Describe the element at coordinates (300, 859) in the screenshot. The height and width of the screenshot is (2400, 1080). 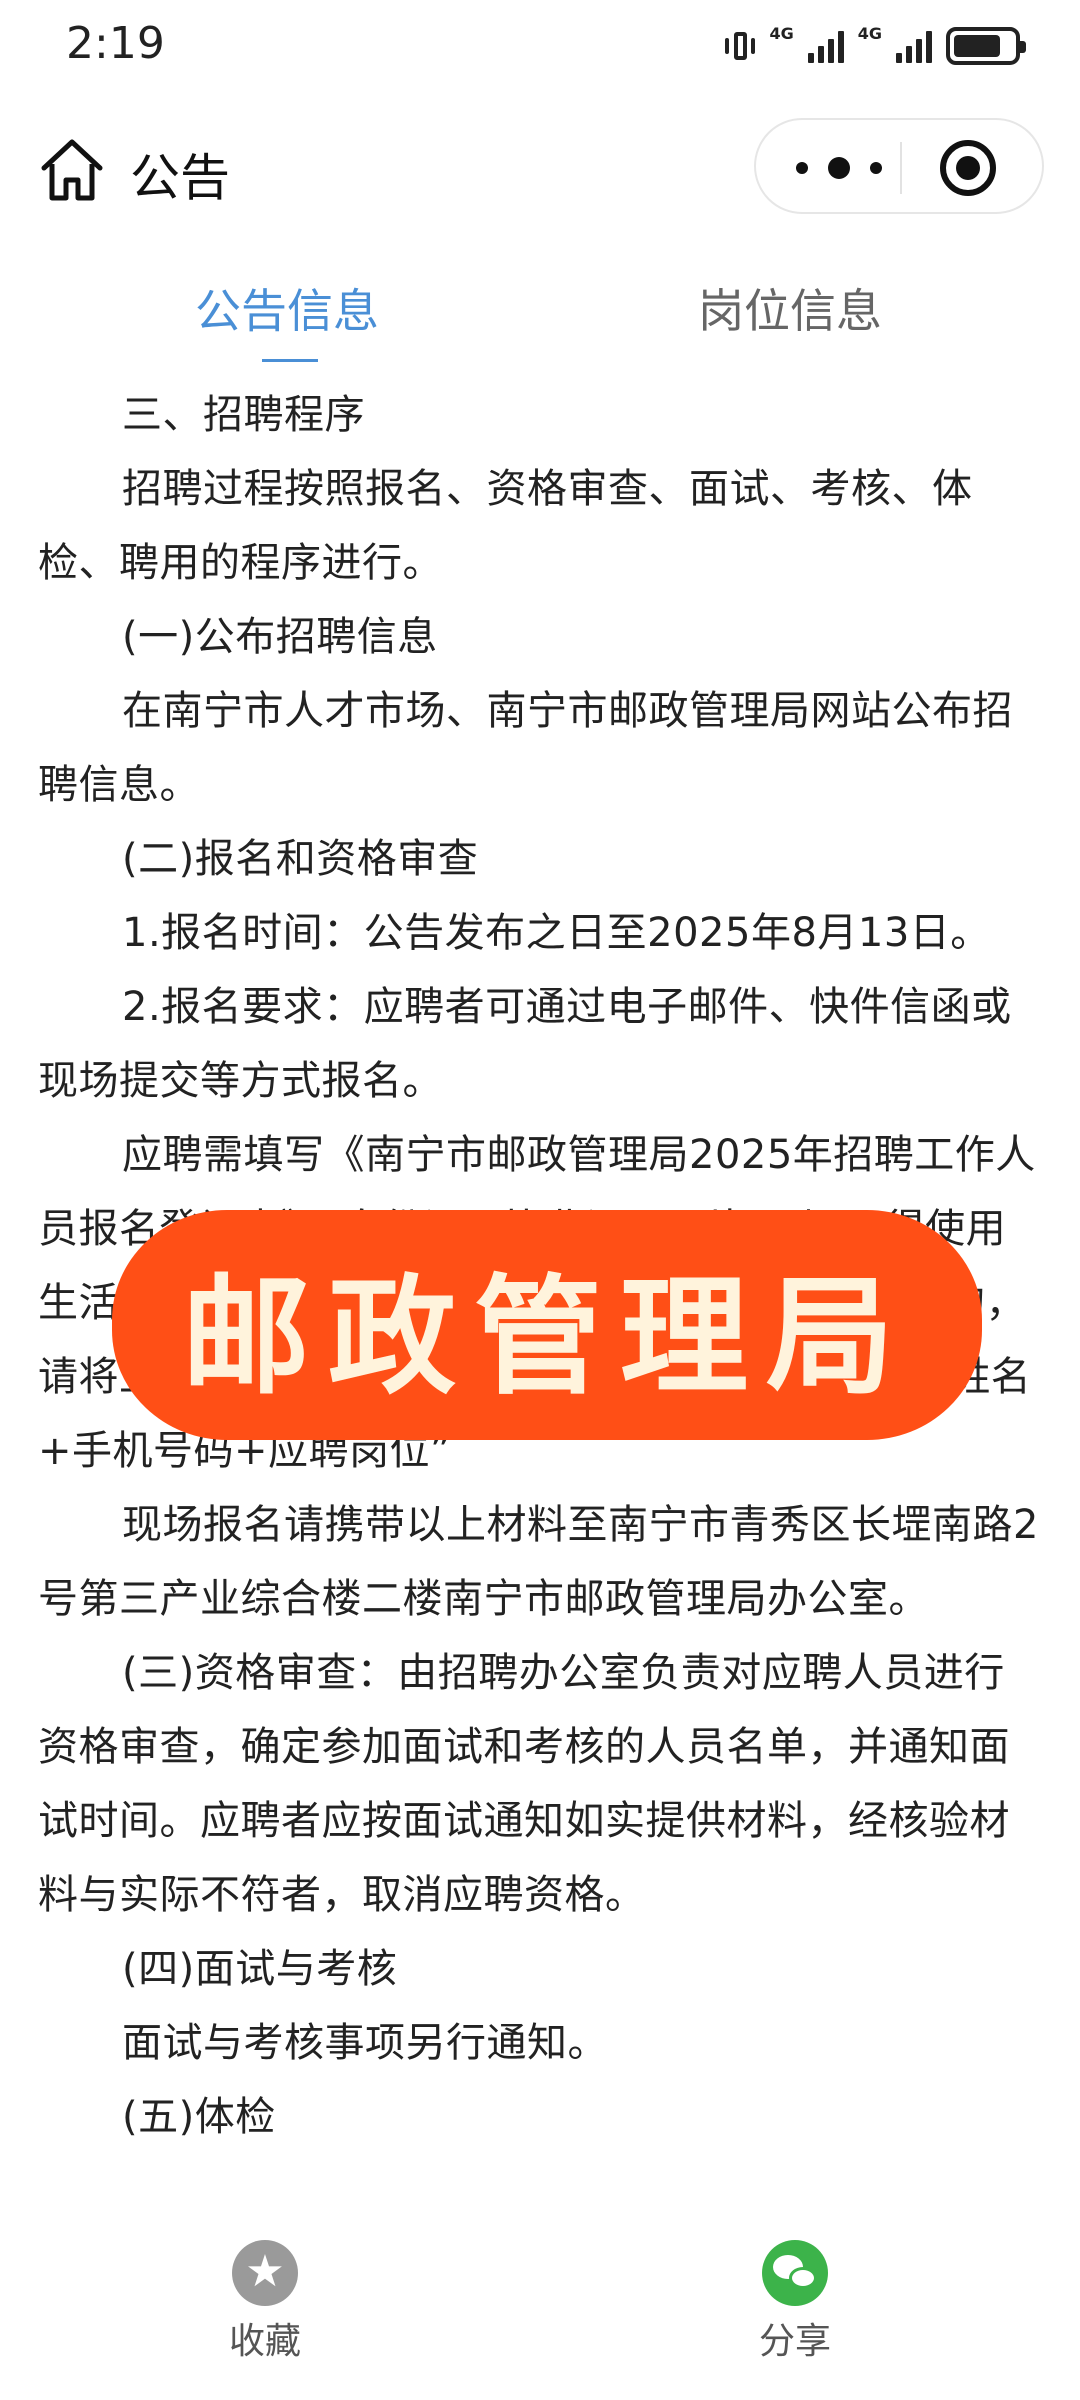
I see `article-paragraph: (二)报名和资格审查` at that location.